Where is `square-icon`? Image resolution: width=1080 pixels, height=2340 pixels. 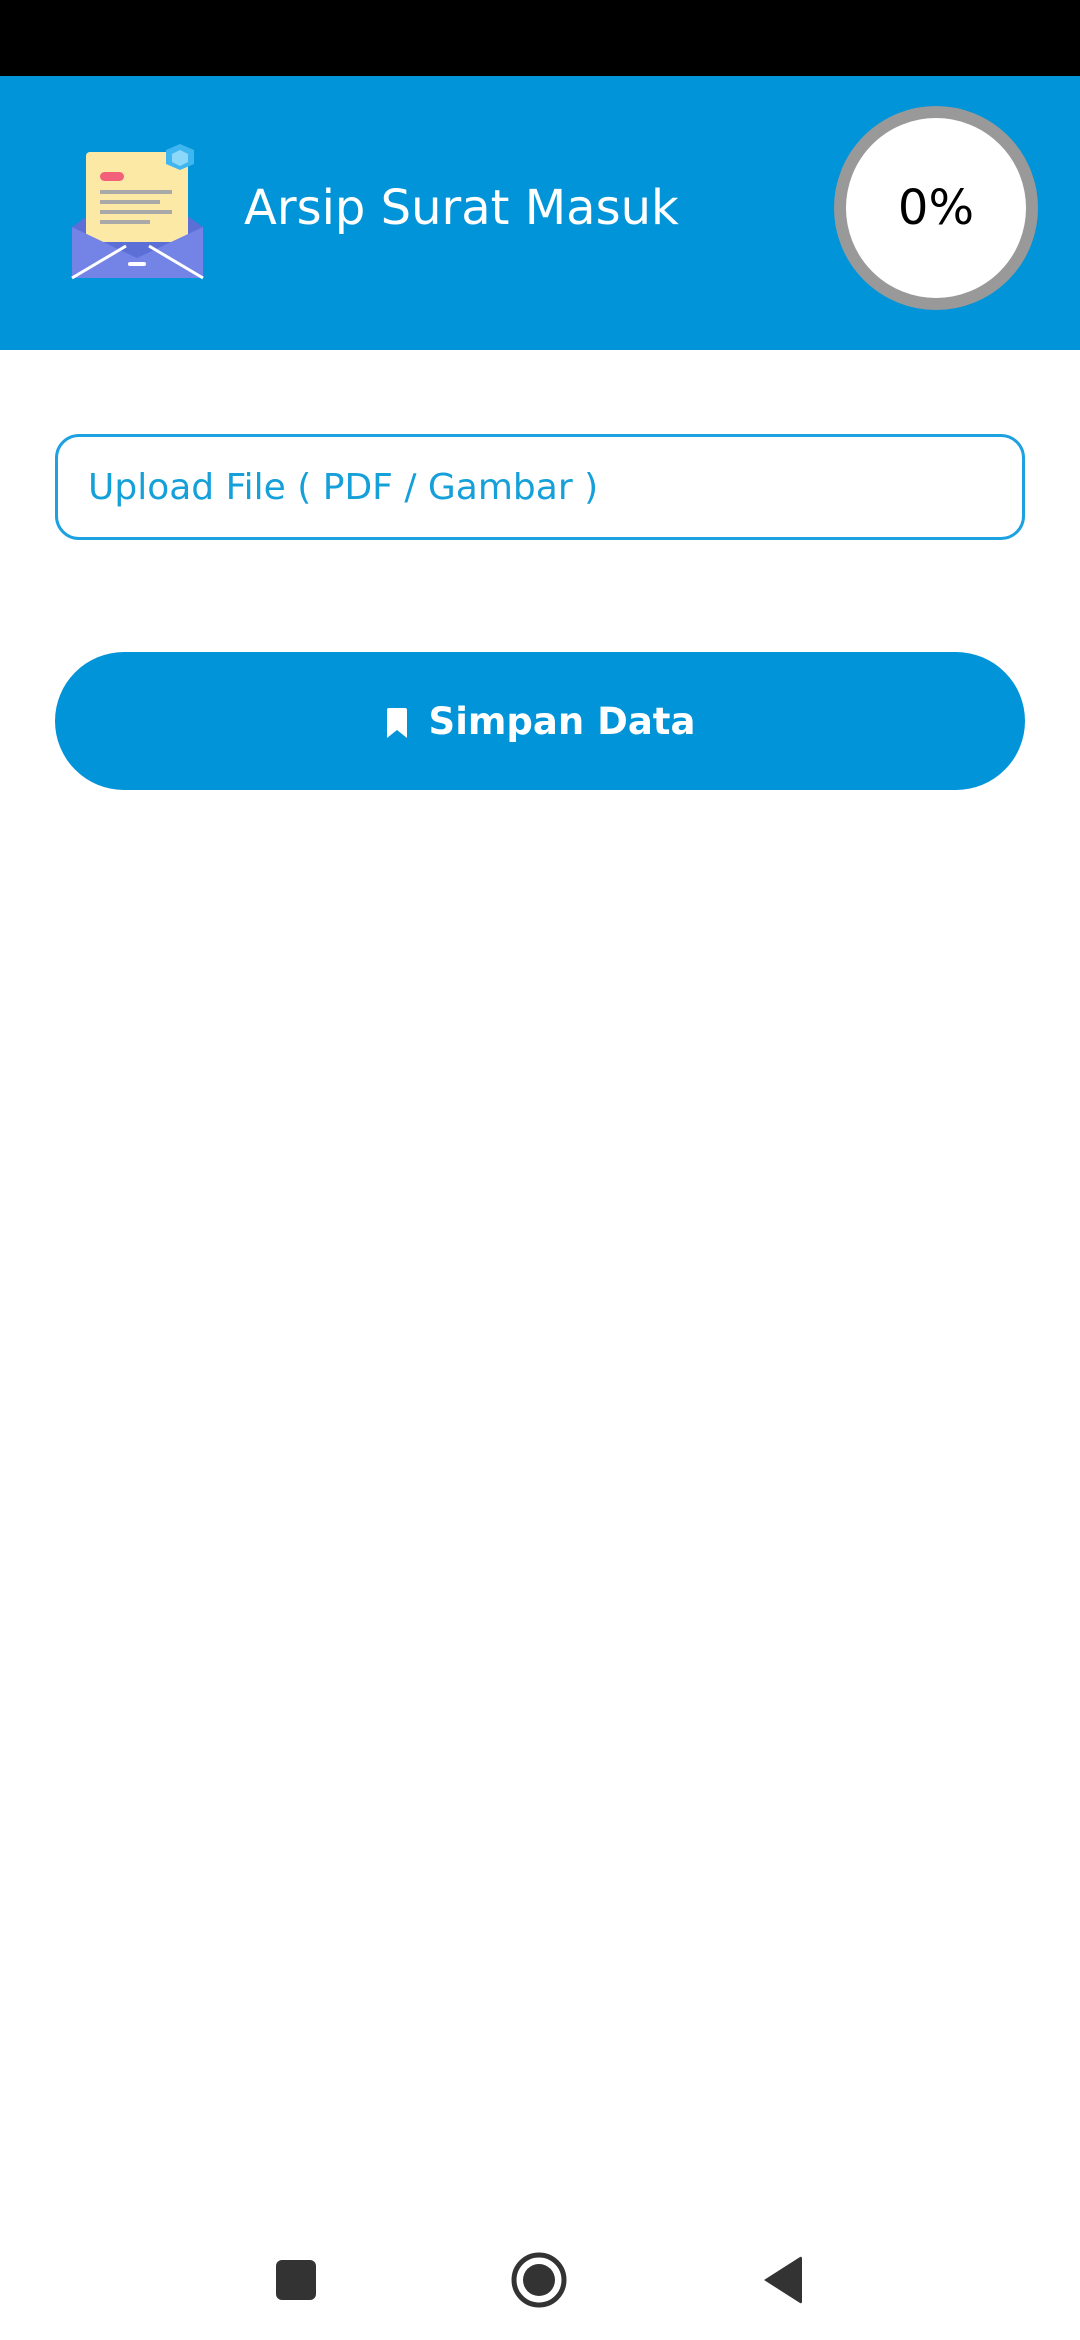 square-icon is located at coordinates (296, 2280).